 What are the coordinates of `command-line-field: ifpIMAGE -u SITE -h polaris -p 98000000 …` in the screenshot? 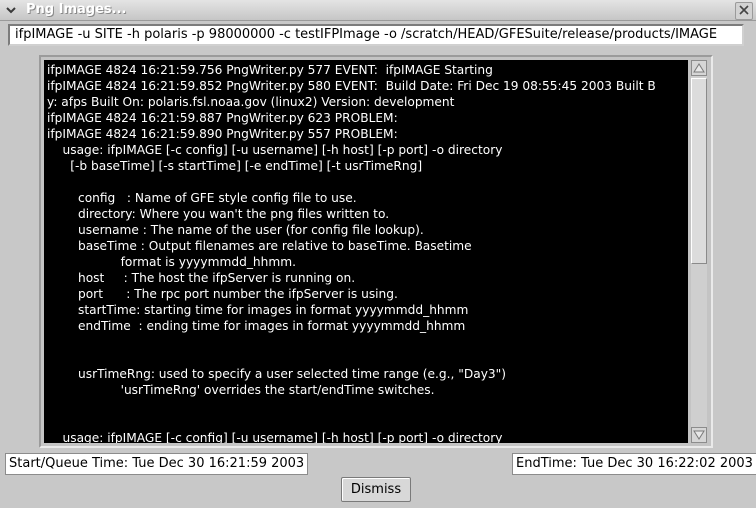 It's located at (376, 35).